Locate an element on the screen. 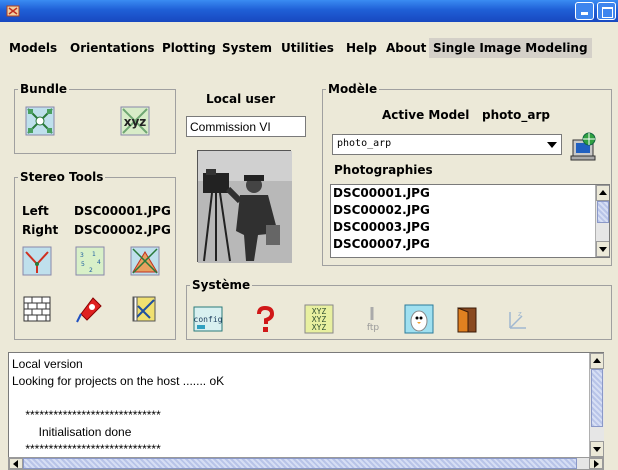 Image resolution: width=618 pixels, height=470 pixels. system-legend: Système is located at coordinates (221, 285).